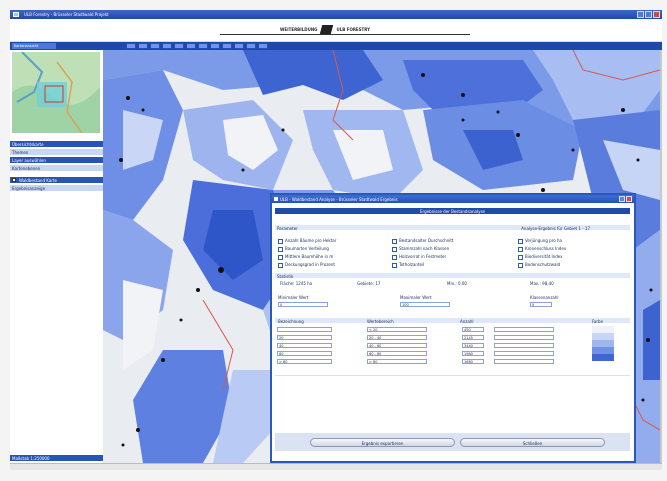  Describe the element at coordinates (541, 304) in the screenshot. I see `class-count-field: 5` at that location.